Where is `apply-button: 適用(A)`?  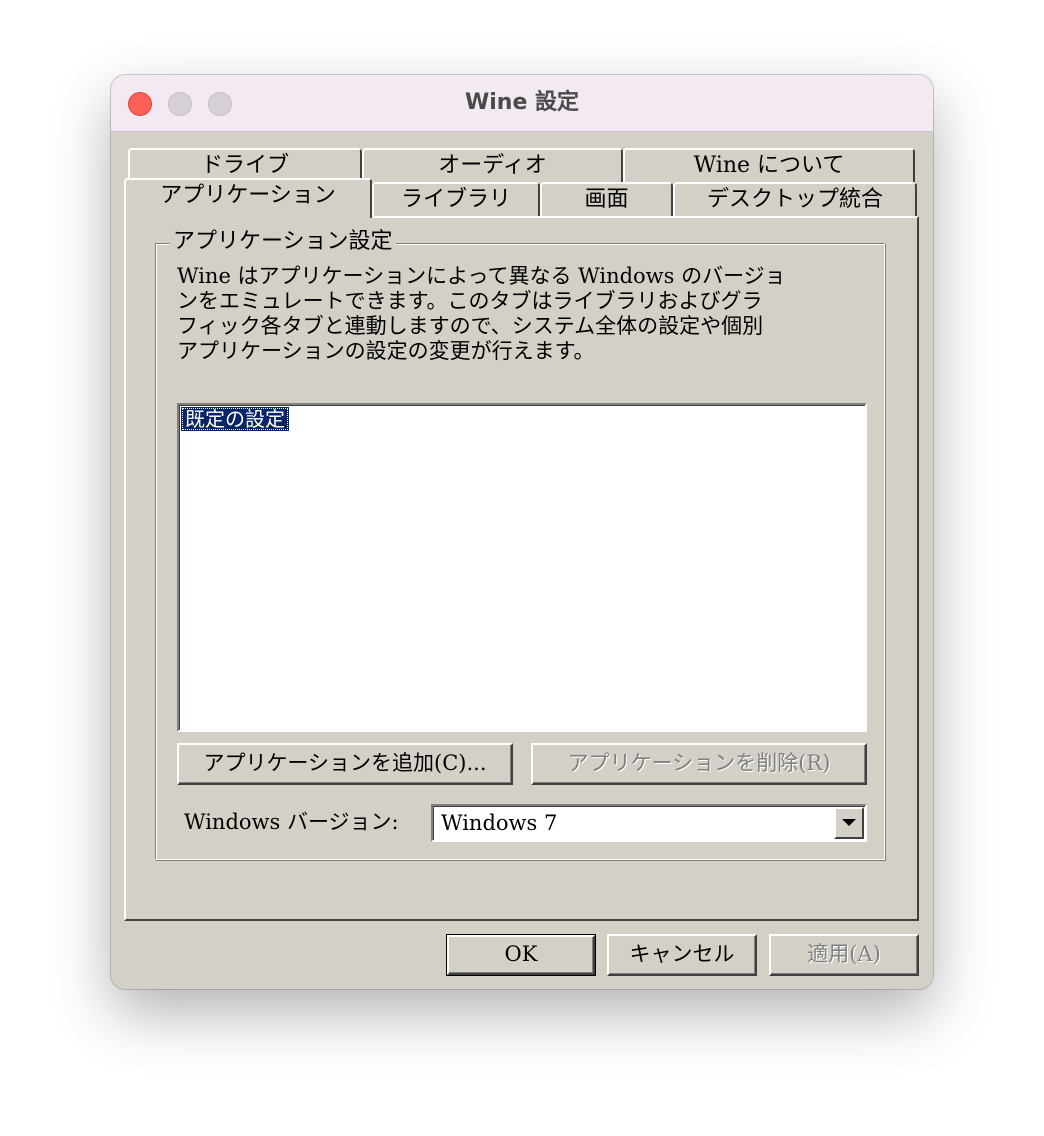 apply-button: 適用(A) is located at coordinates (844, 955).